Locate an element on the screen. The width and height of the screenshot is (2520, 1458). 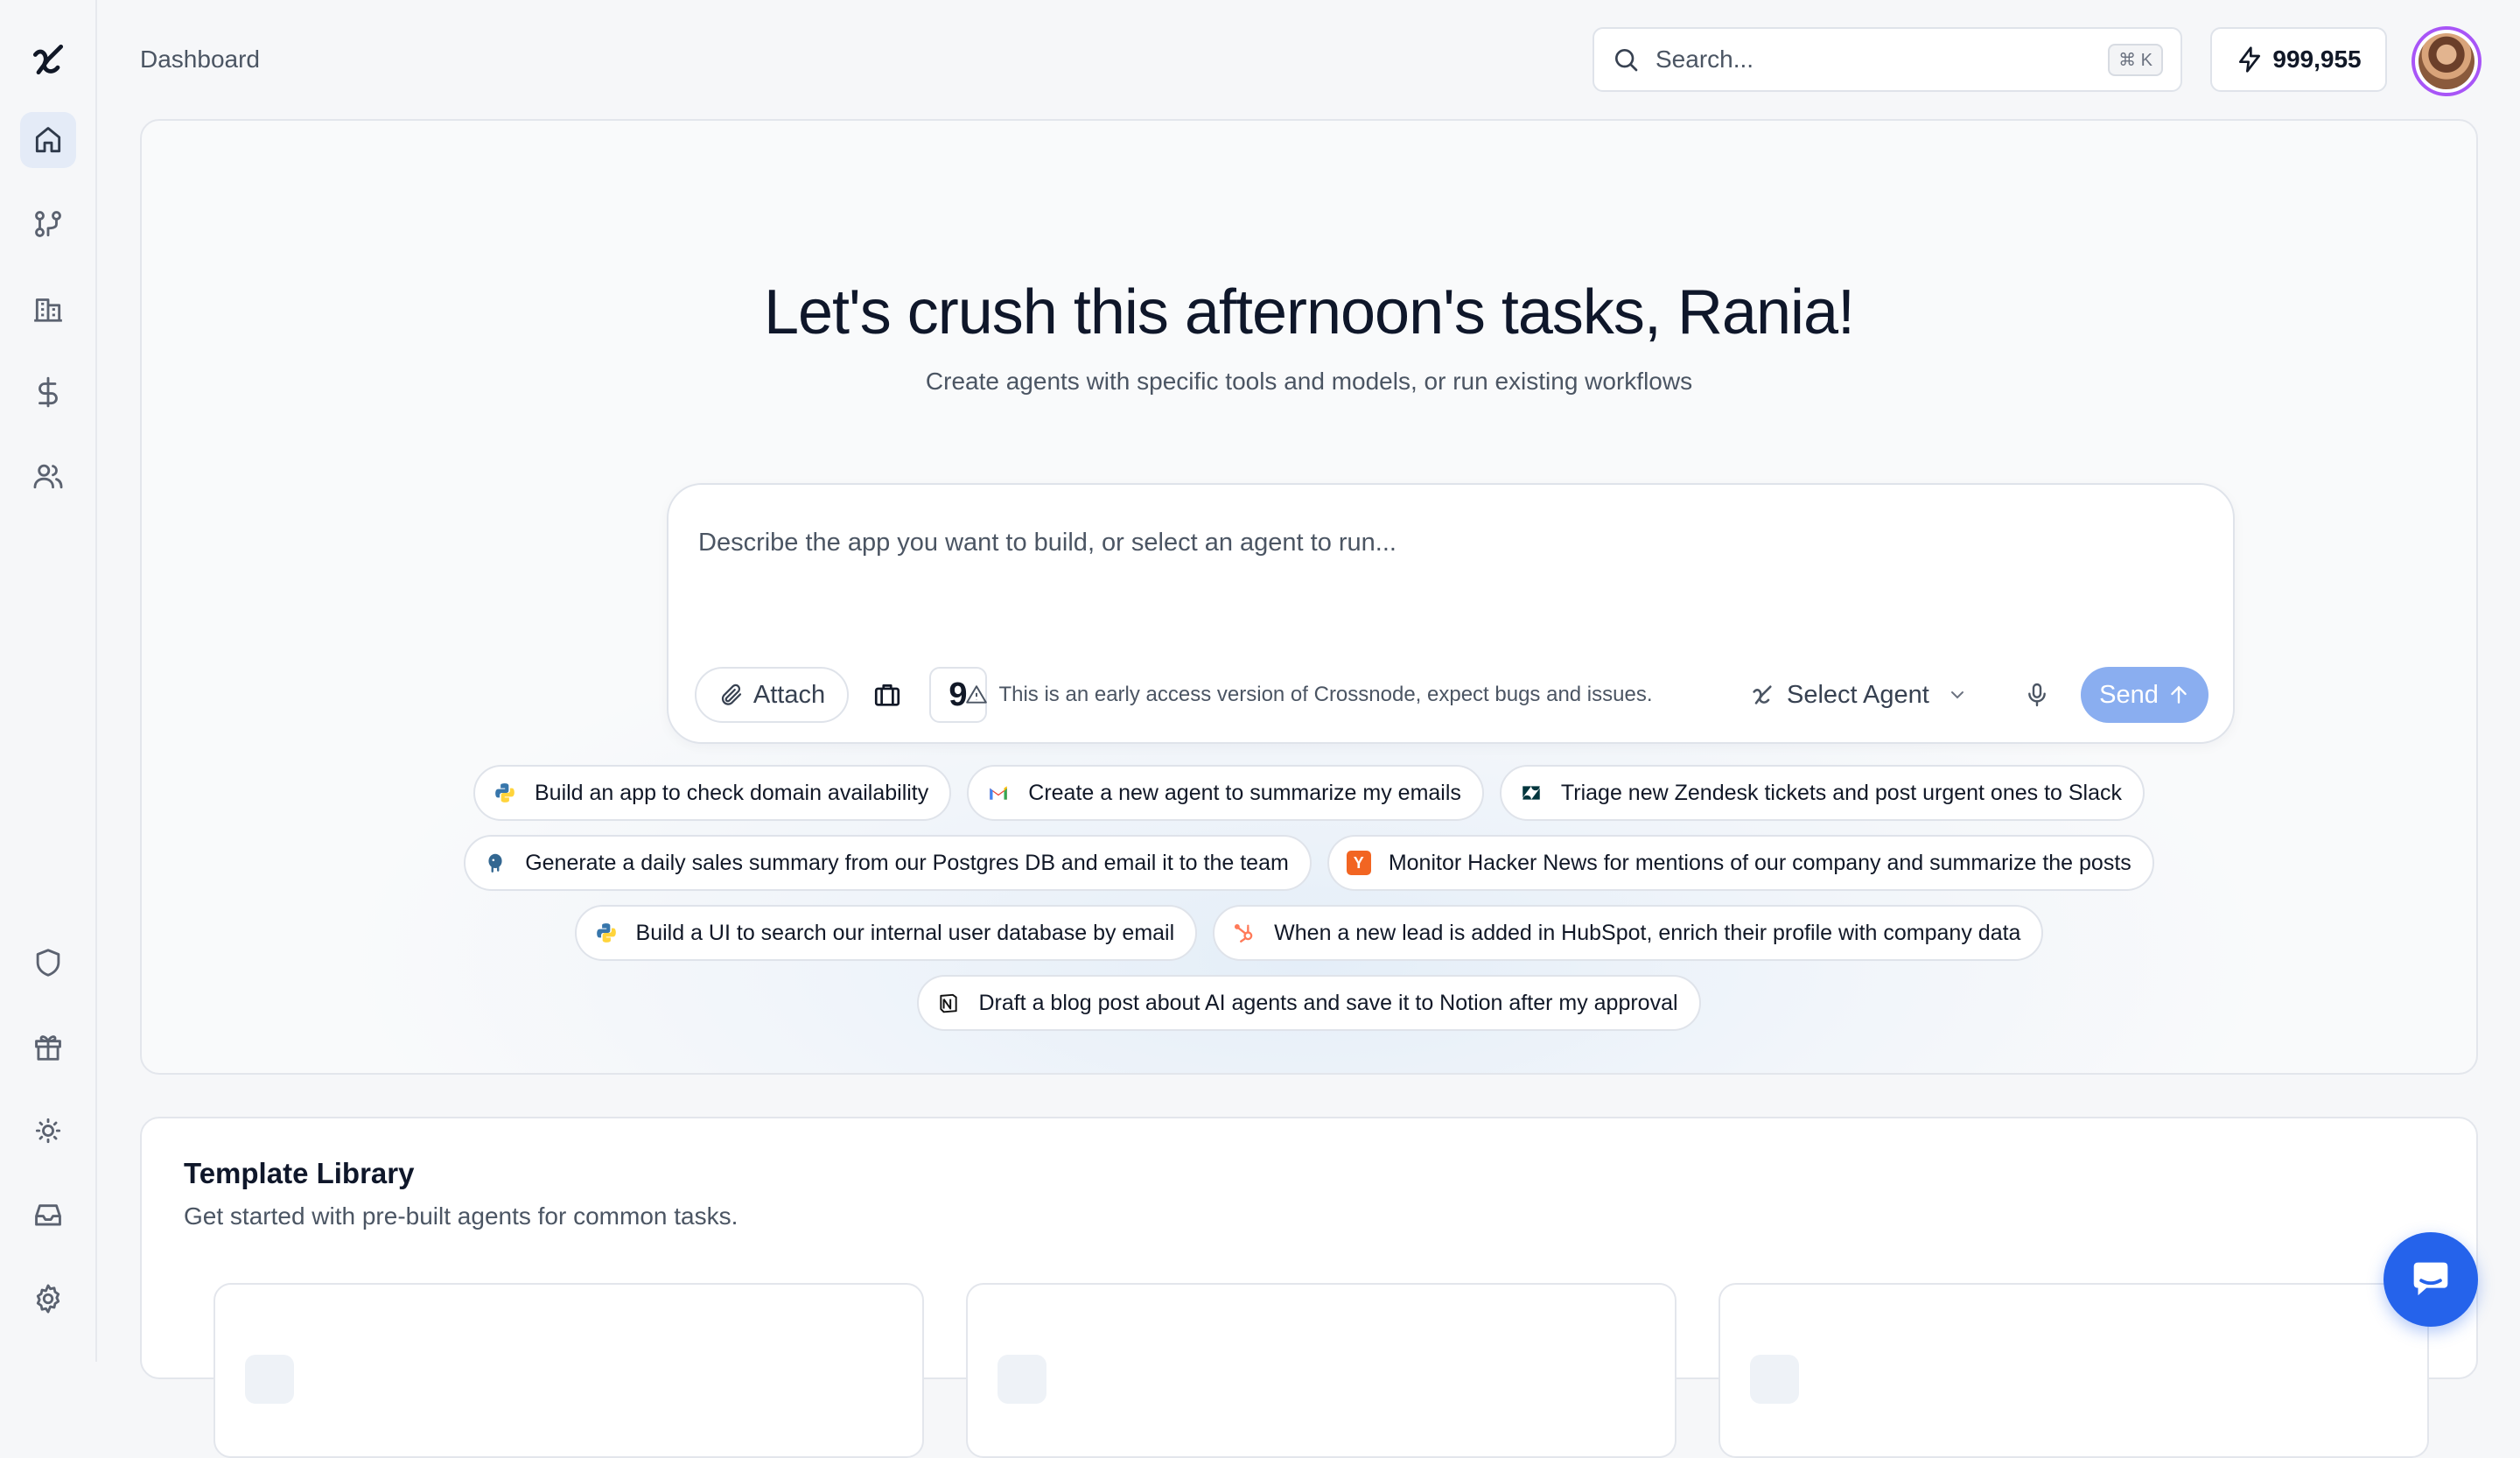
dollar-icon is located at coordinates (48, 392).